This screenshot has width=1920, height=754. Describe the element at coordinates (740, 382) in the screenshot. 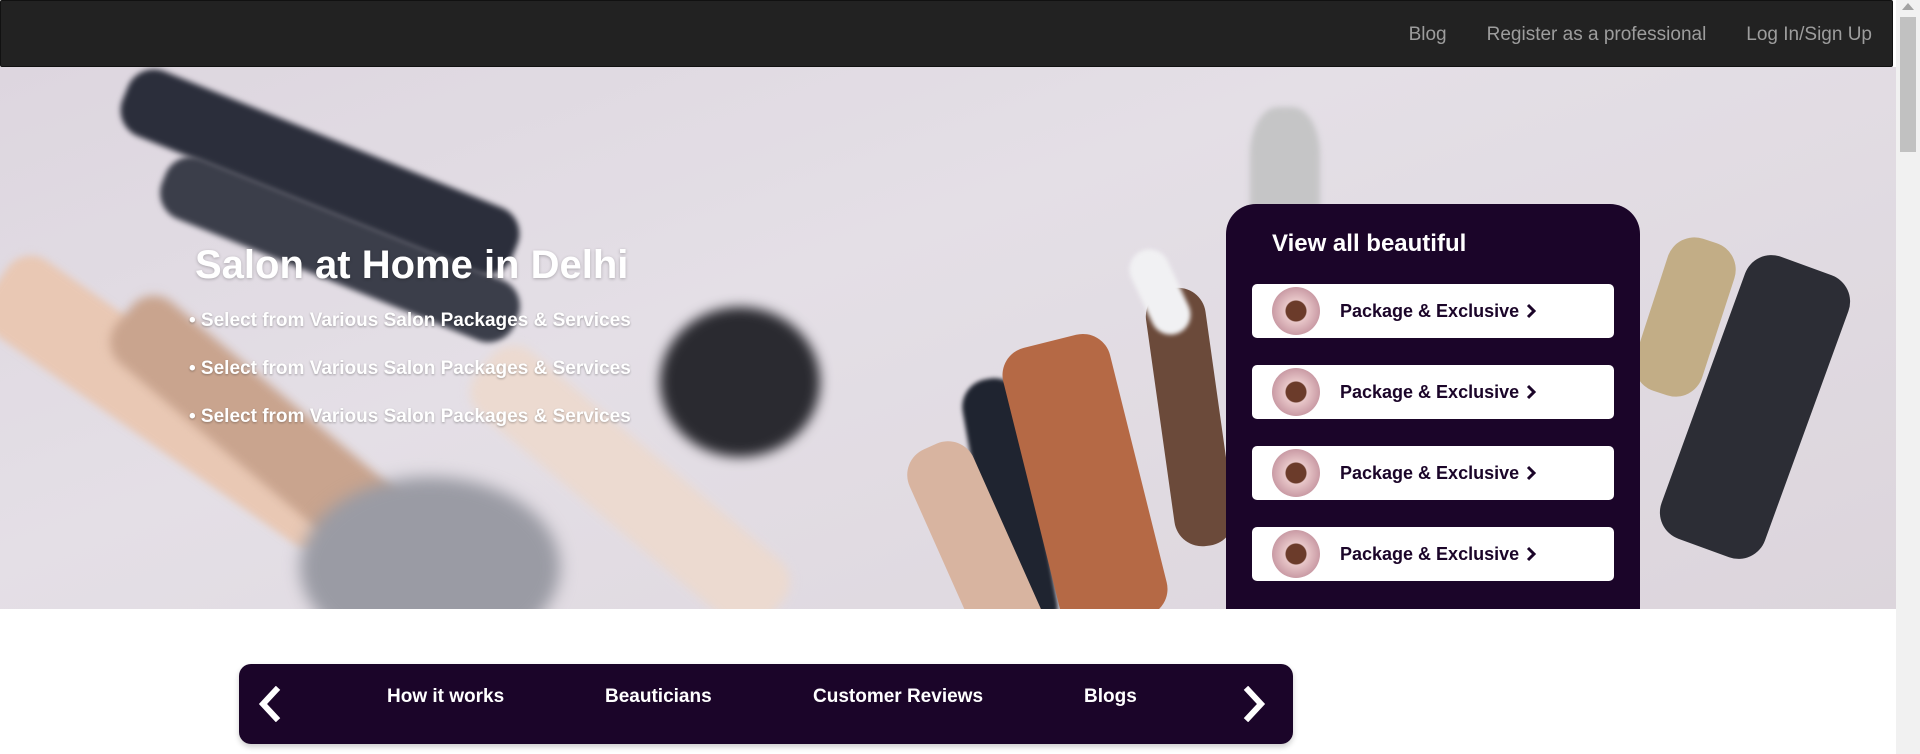

I see `hero-background-puff` at that location.